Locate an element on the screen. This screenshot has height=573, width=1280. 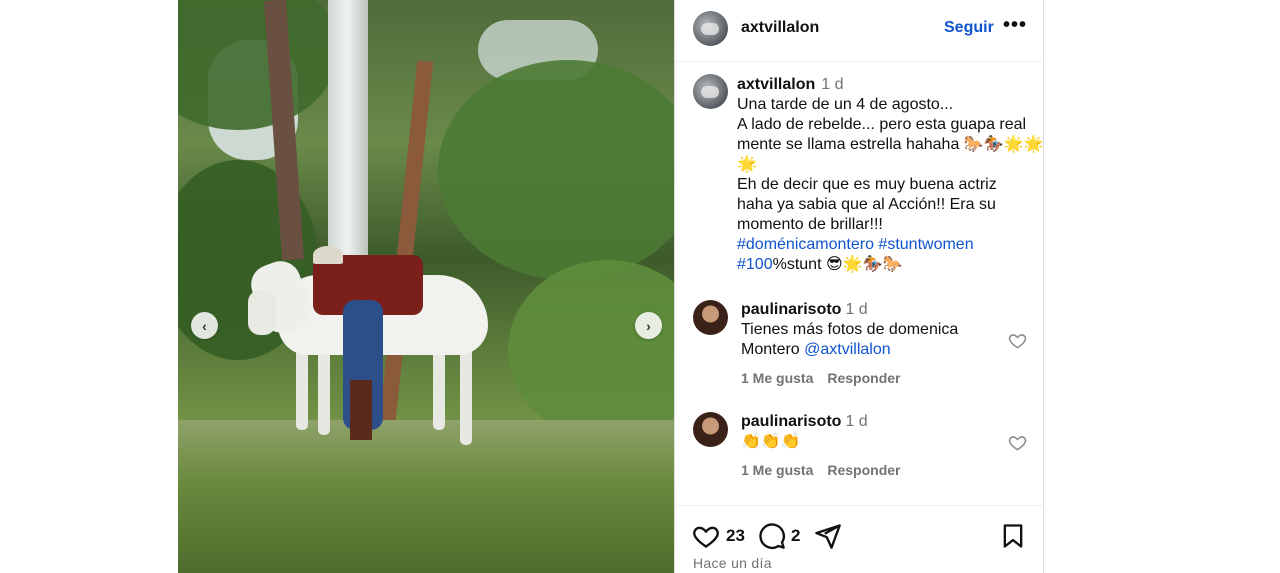
caption-line: momento de brillar!!! is located at coordinates (810, 224).